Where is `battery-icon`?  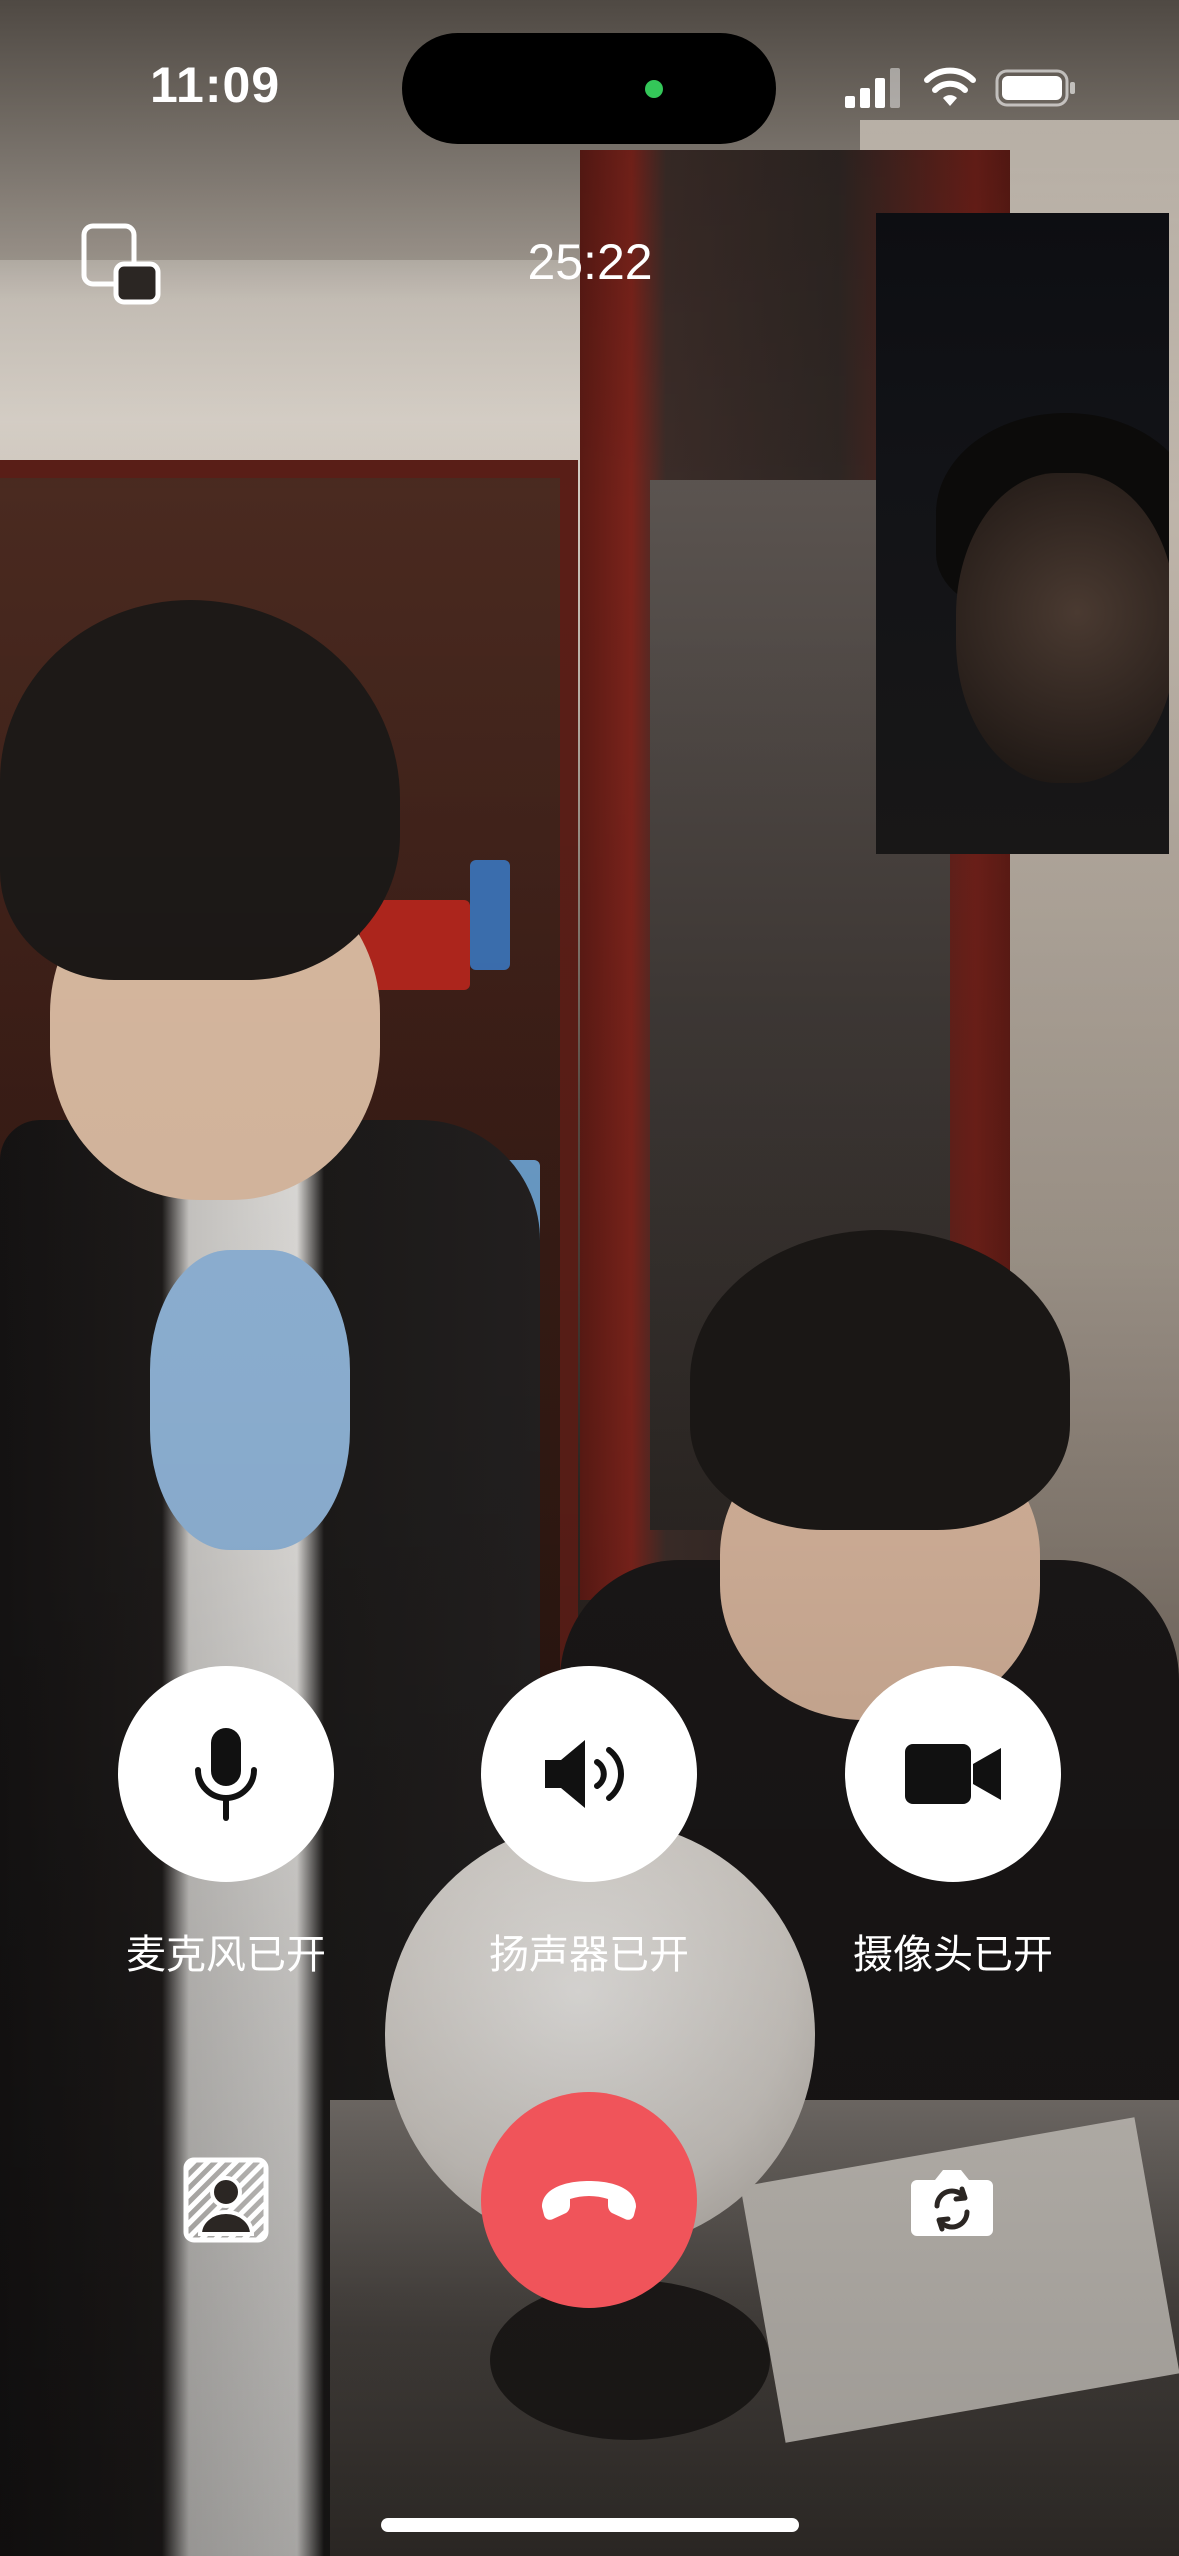
battery-icon is located at coordinates (1035, 88).